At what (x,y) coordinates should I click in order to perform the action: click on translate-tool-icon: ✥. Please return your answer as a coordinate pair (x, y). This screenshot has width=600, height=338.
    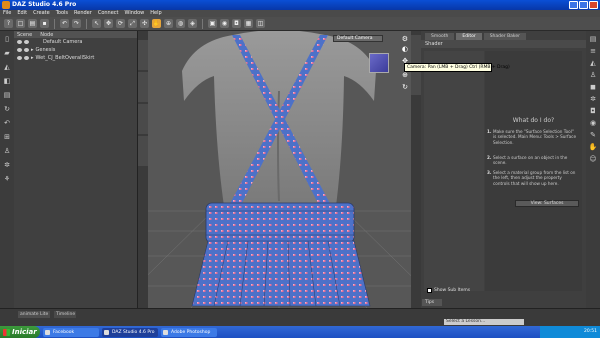
    Looking at the image, I should click on (108, 23).